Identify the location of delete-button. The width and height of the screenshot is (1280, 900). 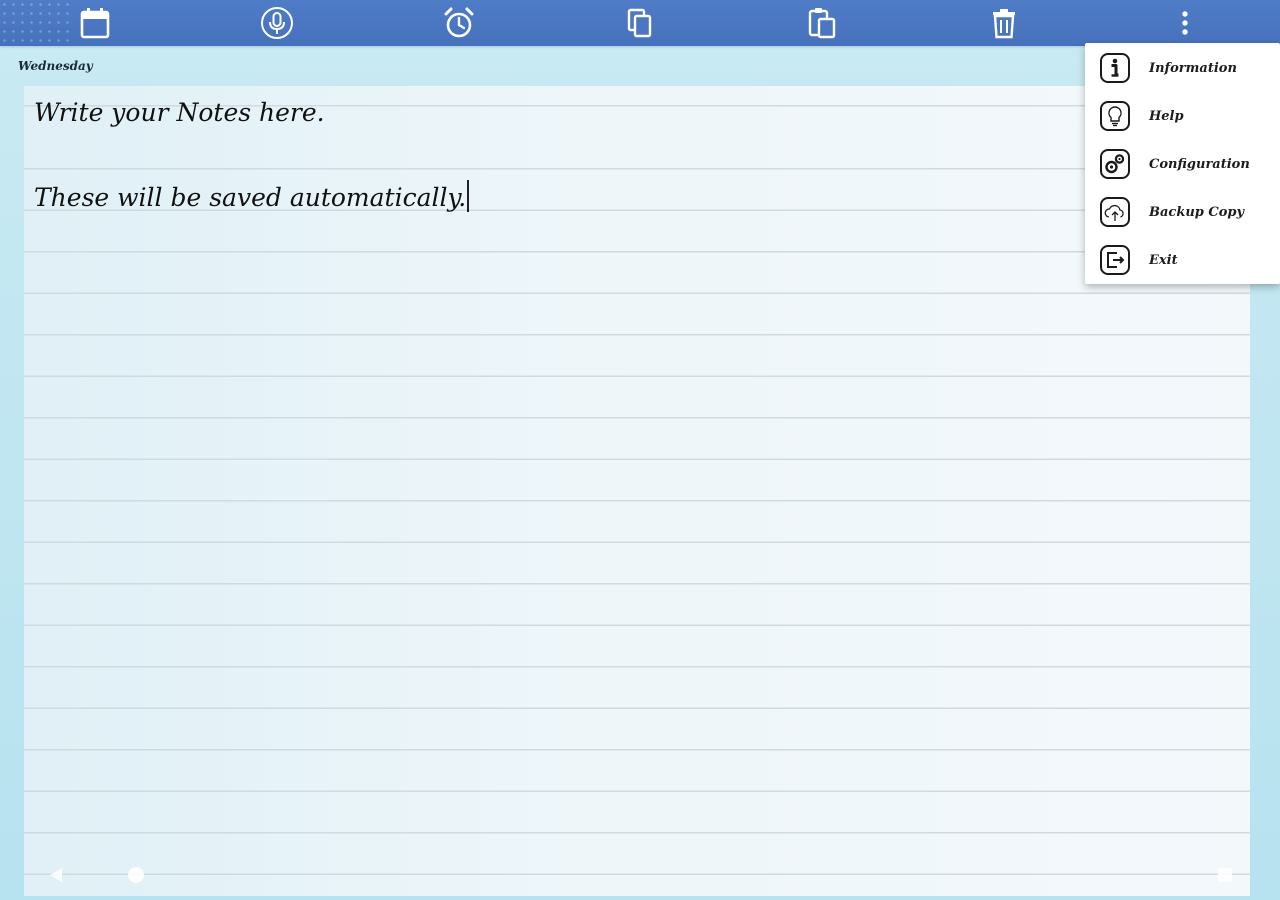
(1004, 23).